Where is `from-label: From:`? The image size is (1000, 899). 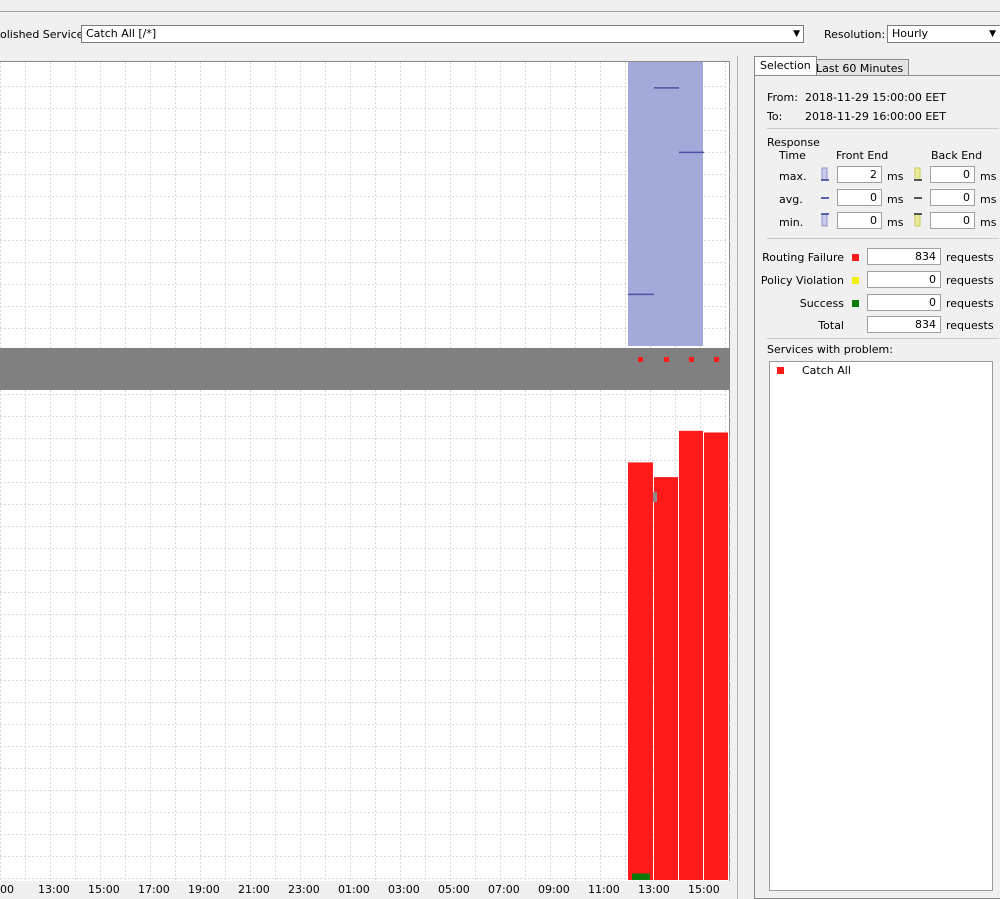
from-label: From: is located at coordinates (782, 97).